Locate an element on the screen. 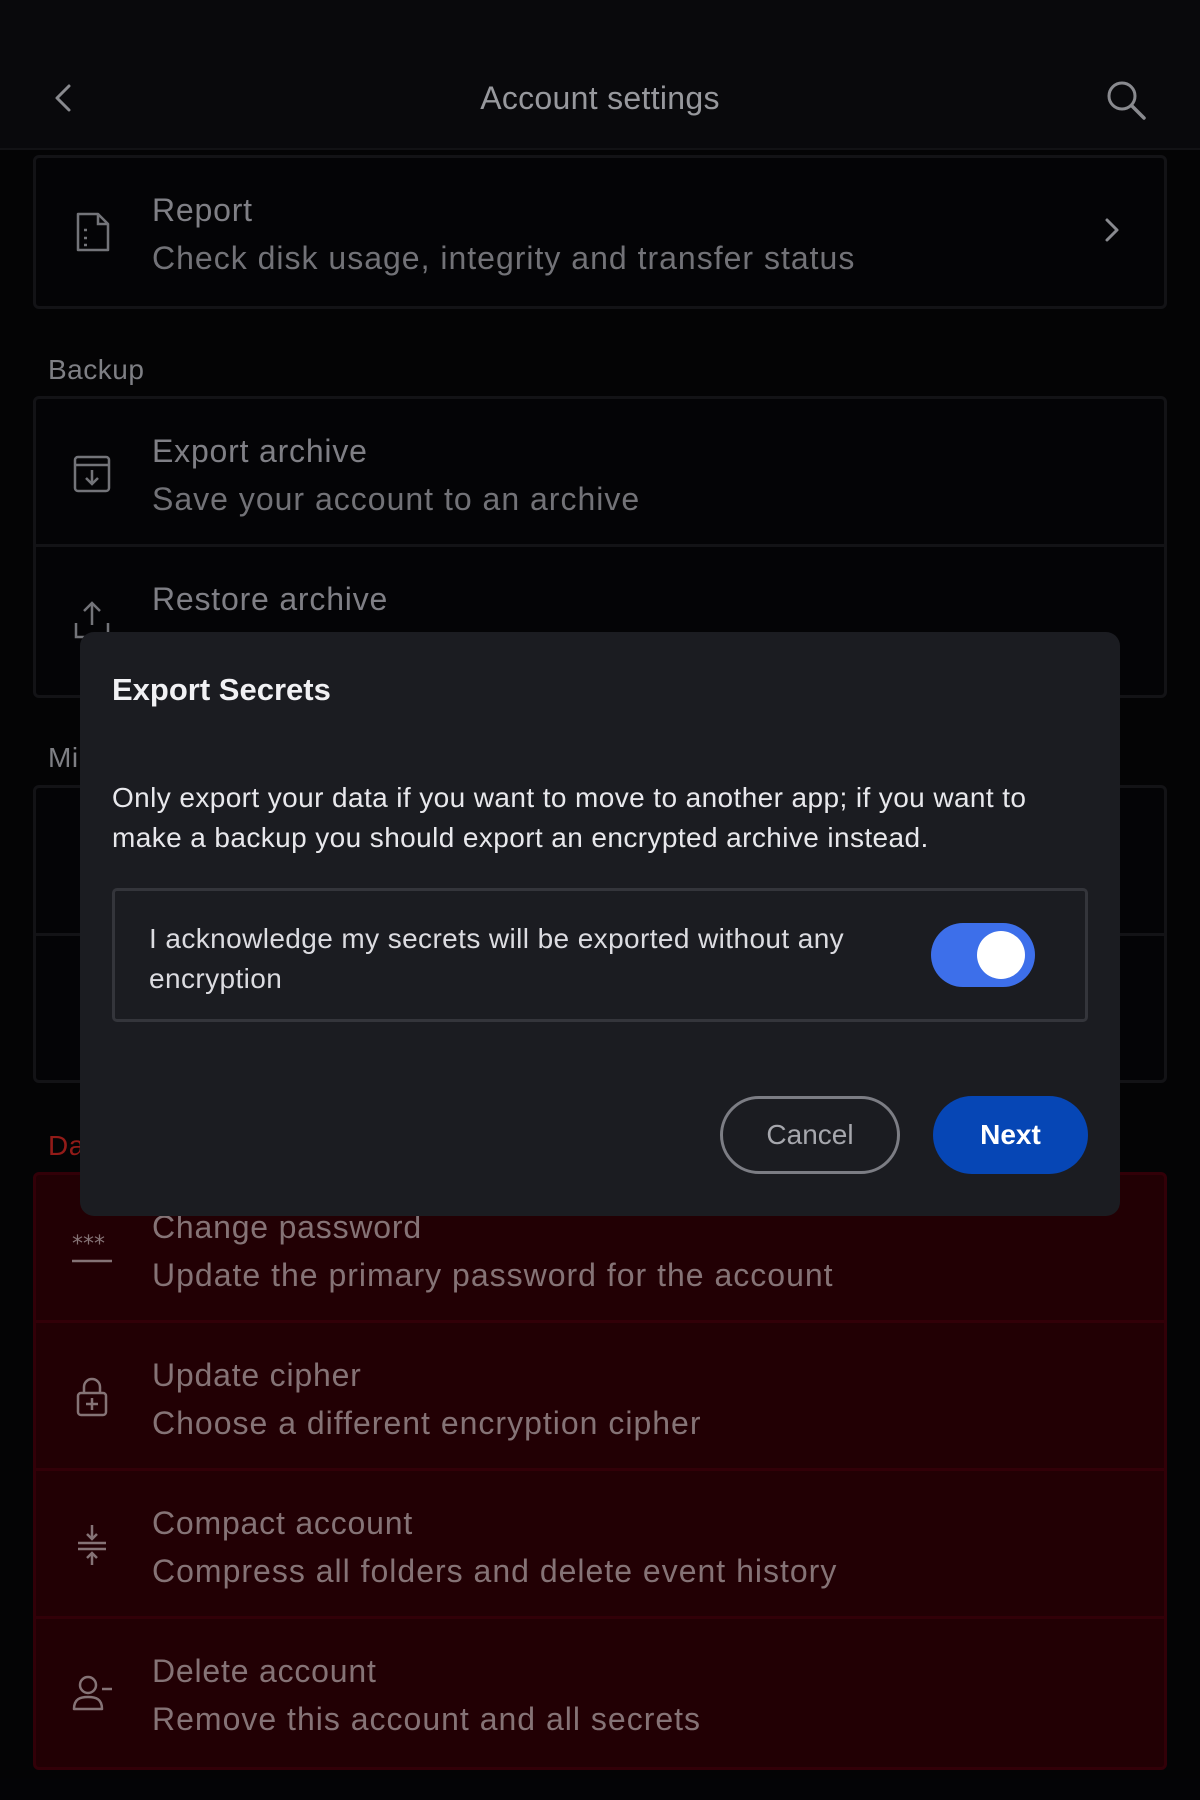 Image resolution: width=1200 pixels, height=1800 pixels. toggle-knob is located at coordinates (1001, 955).